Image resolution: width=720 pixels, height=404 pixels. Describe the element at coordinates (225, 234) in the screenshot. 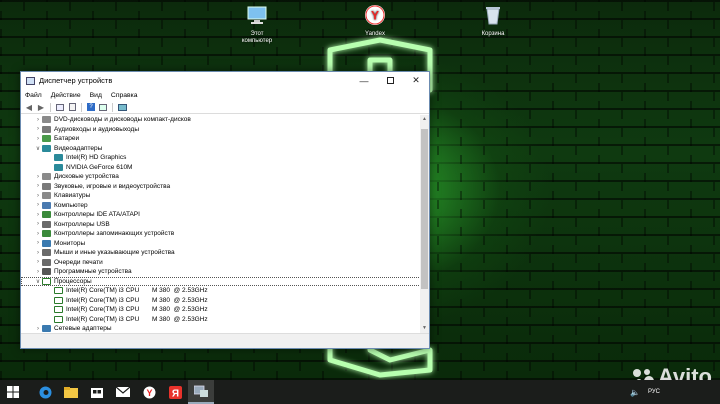

I see `tree-category: › Контроллеры запоминающих устройств` at that location.